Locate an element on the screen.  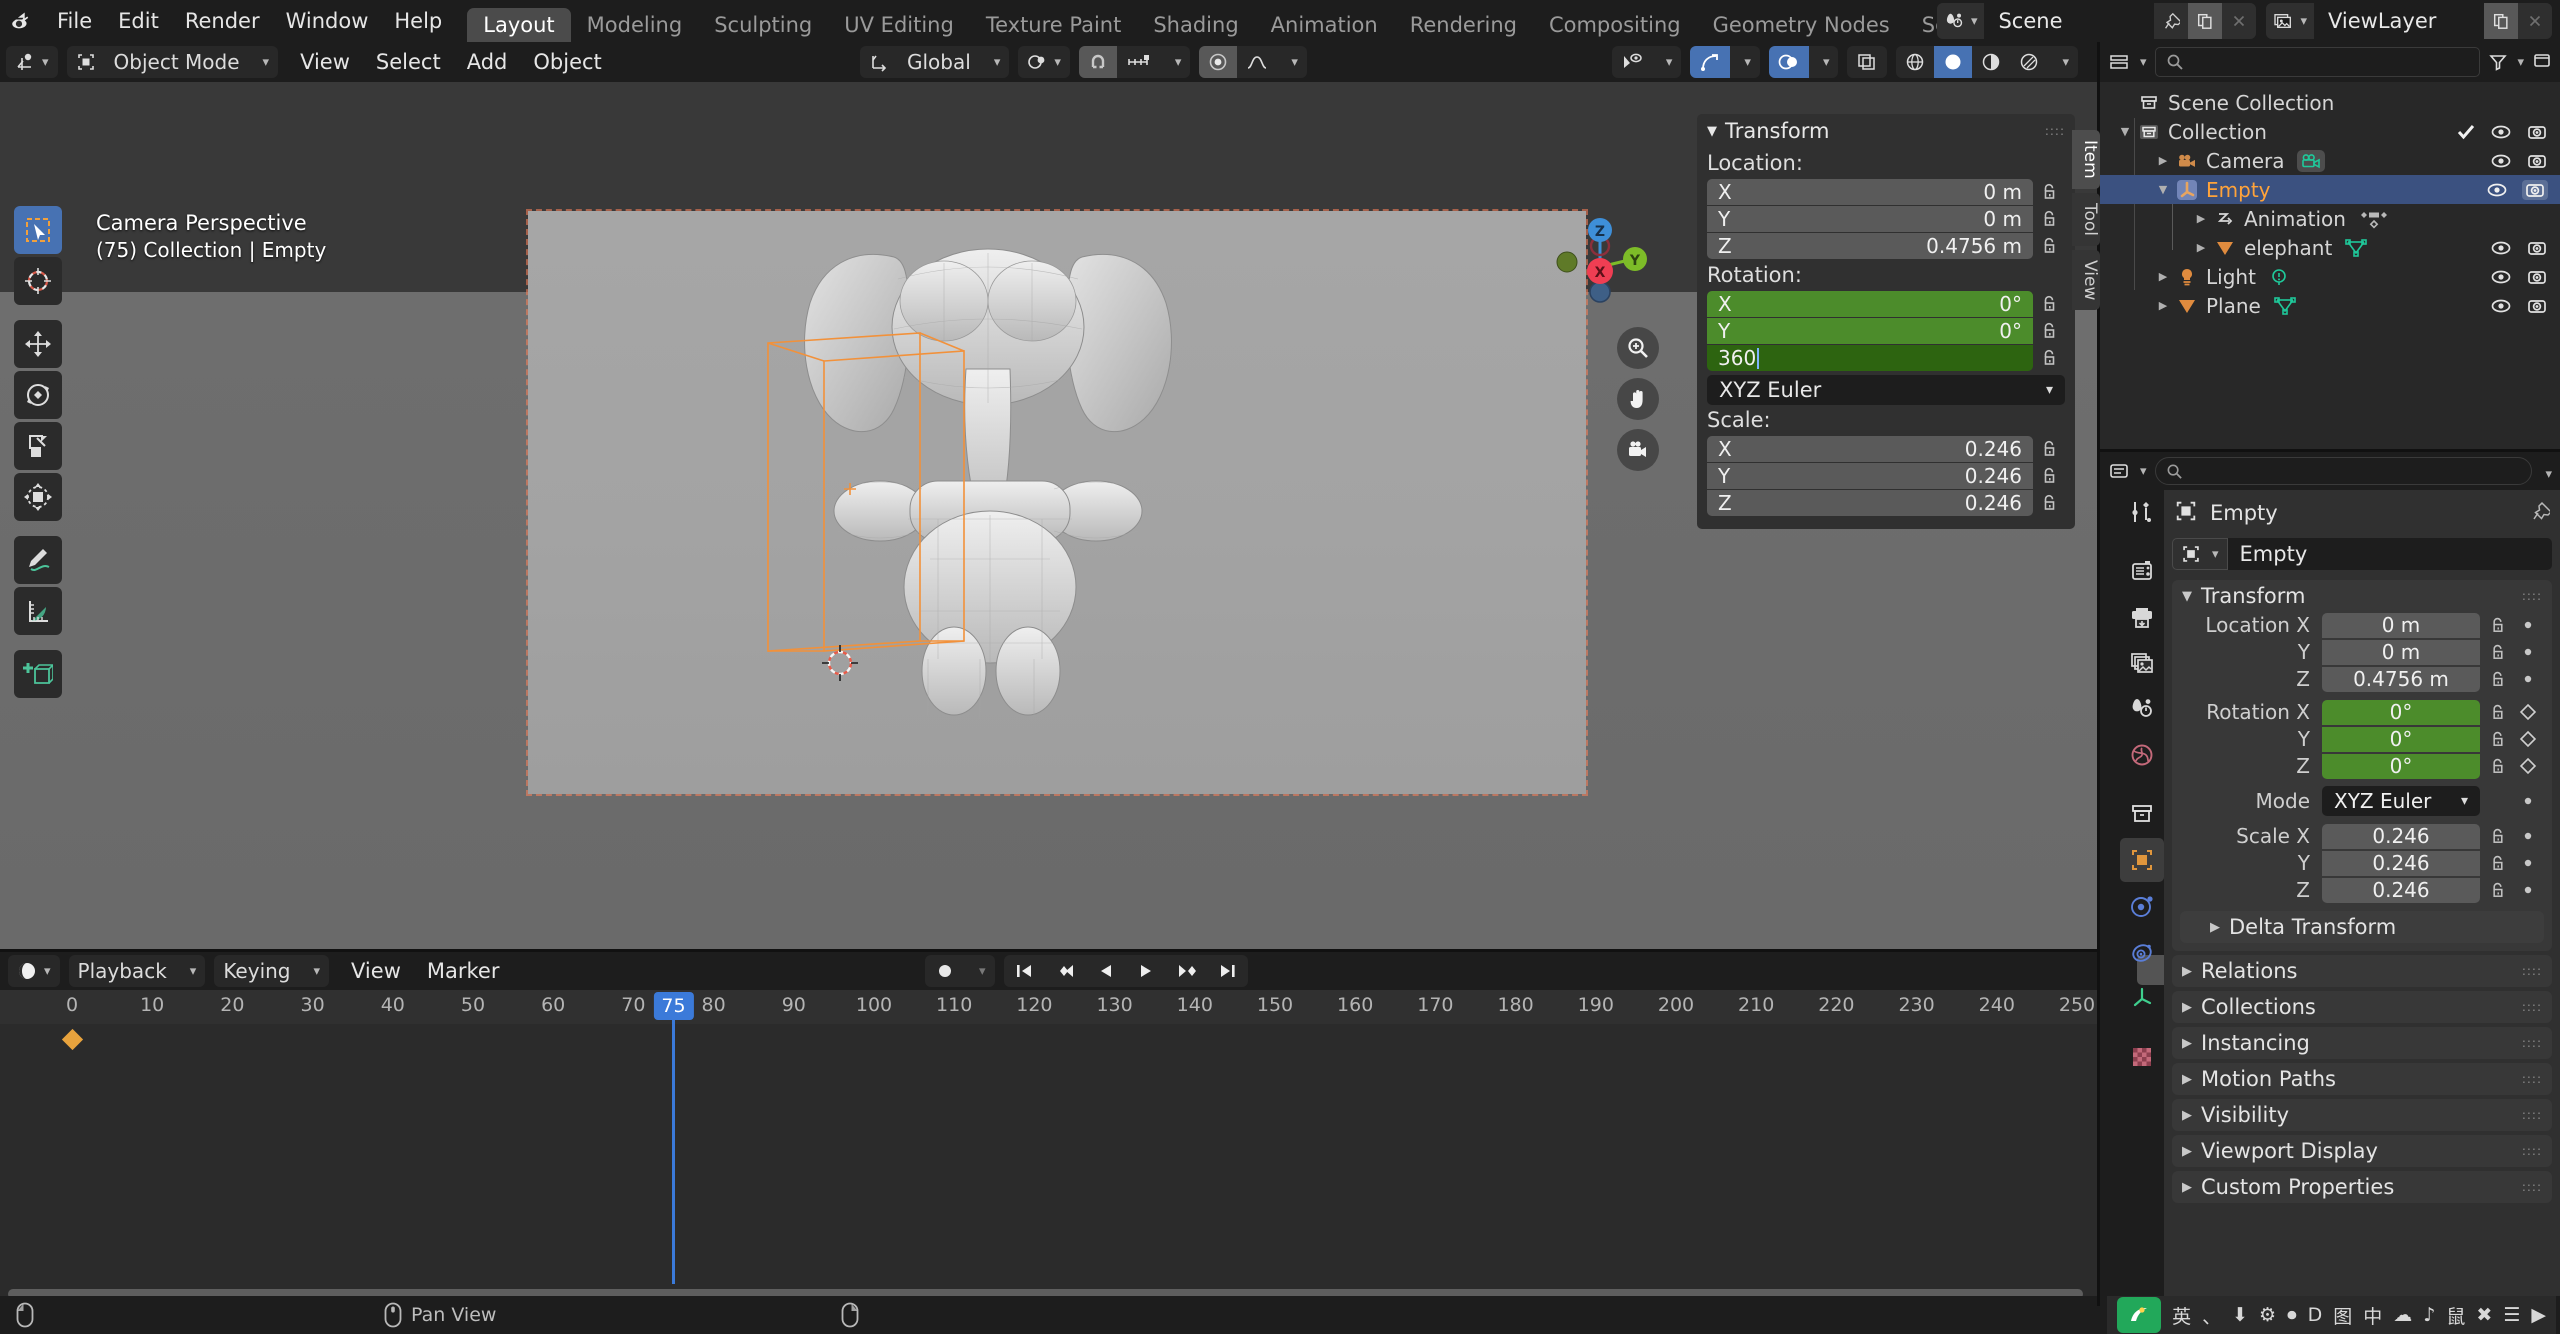
properties-panel-motion-paths: ▶ Motion Paths :::: is located at coordinates (2362, 1079).